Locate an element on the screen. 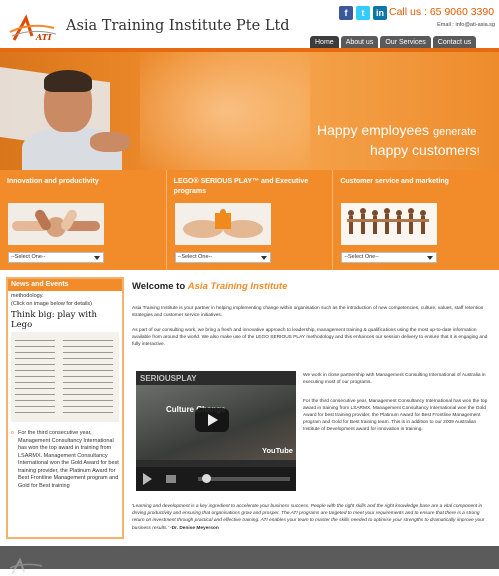  ati-logo is located at coordinates (34, 30).